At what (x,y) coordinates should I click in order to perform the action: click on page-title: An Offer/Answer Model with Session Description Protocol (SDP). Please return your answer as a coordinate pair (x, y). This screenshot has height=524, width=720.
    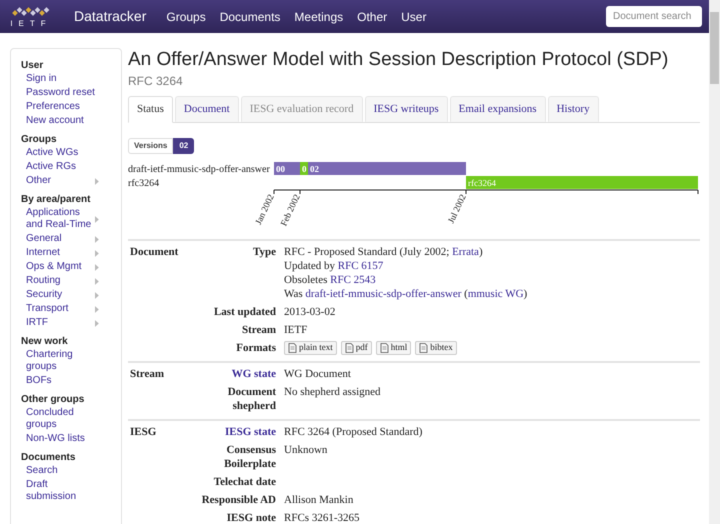
    Looking at the image, I should click on (399, 60).